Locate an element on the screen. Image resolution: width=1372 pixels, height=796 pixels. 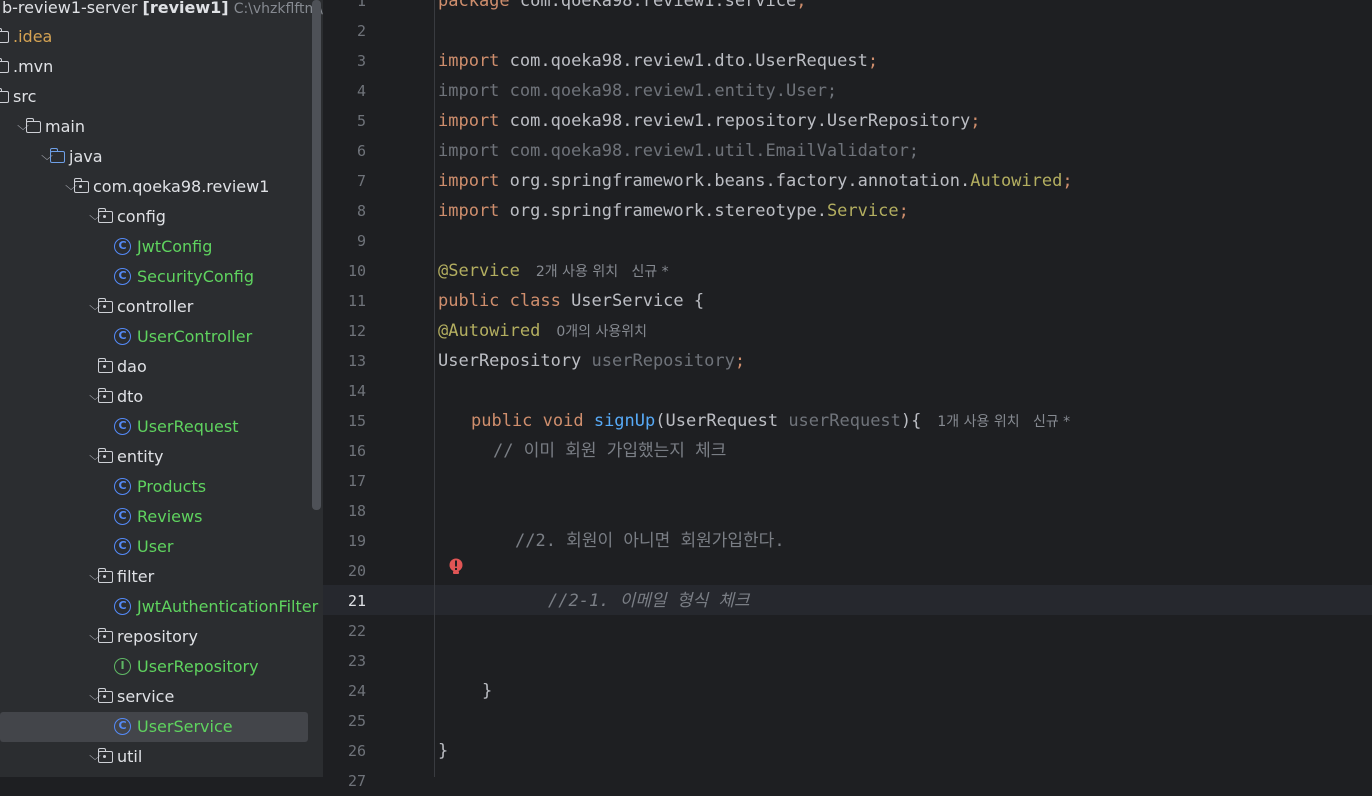
tree-scrollbar is located at coordinates (316, 255).